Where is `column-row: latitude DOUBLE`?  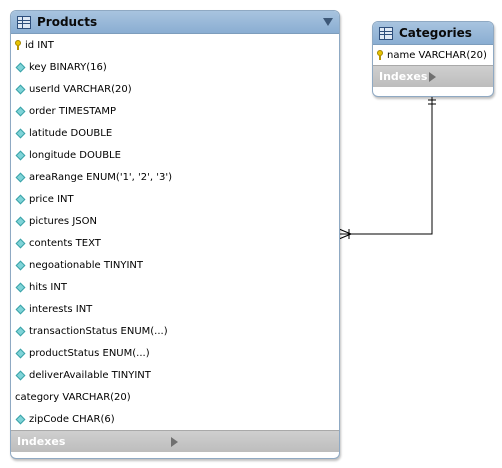 column-row: latitude DOUBLE is located at coordinates (175, 133).